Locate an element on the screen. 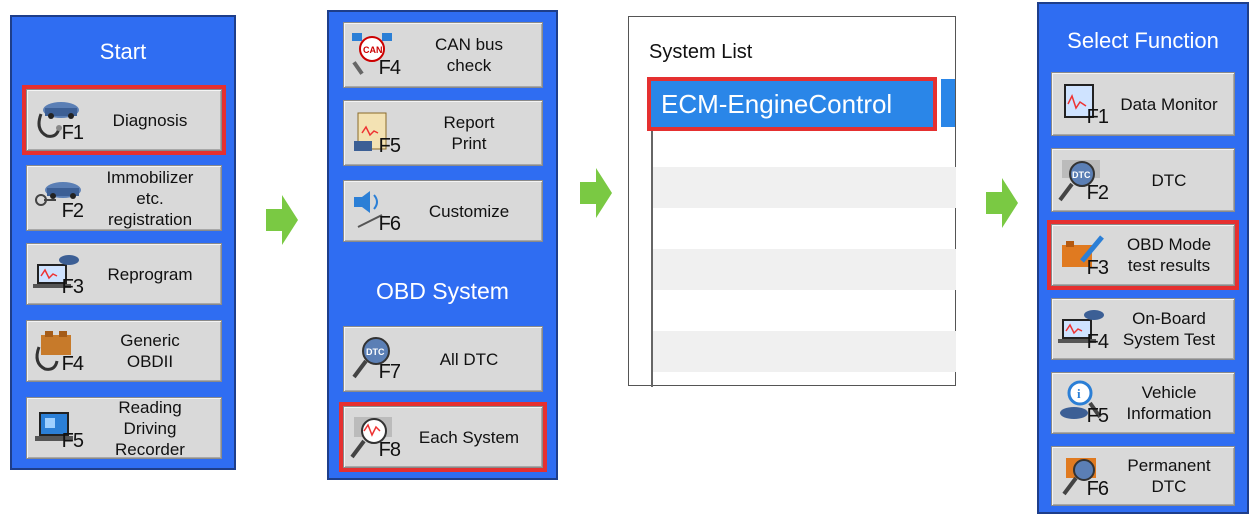 The image size is (1254, 516). on-board-system-test-button: F4 On-Board System Test is located at coordinates (1143, 329).